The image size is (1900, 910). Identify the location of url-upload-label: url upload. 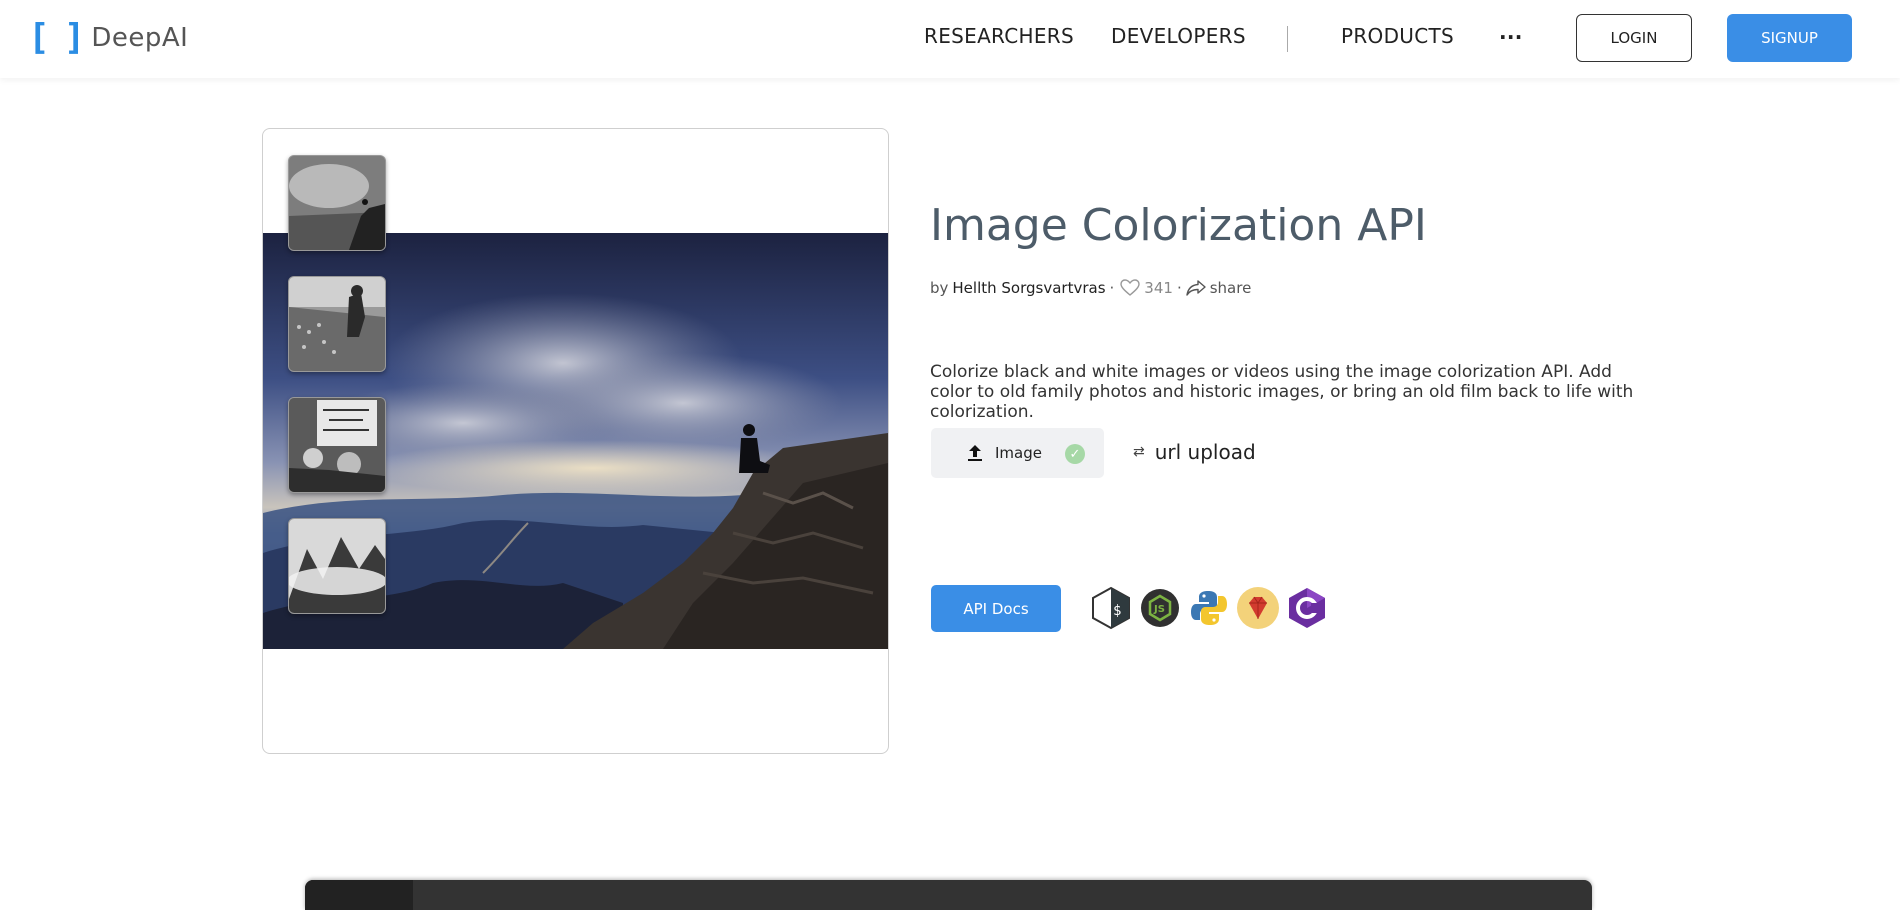
(1205, 452).